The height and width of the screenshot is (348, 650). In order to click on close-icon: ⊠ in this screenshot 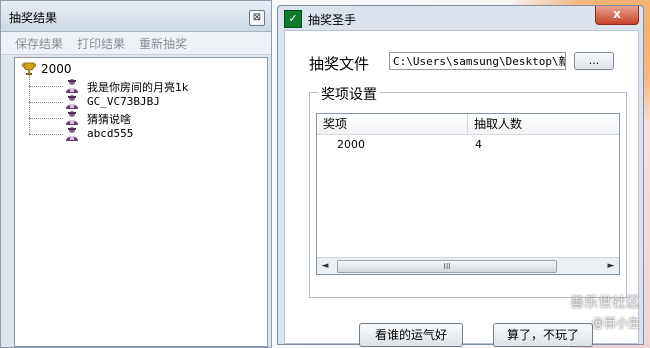, I will do `click(257, 18)`.